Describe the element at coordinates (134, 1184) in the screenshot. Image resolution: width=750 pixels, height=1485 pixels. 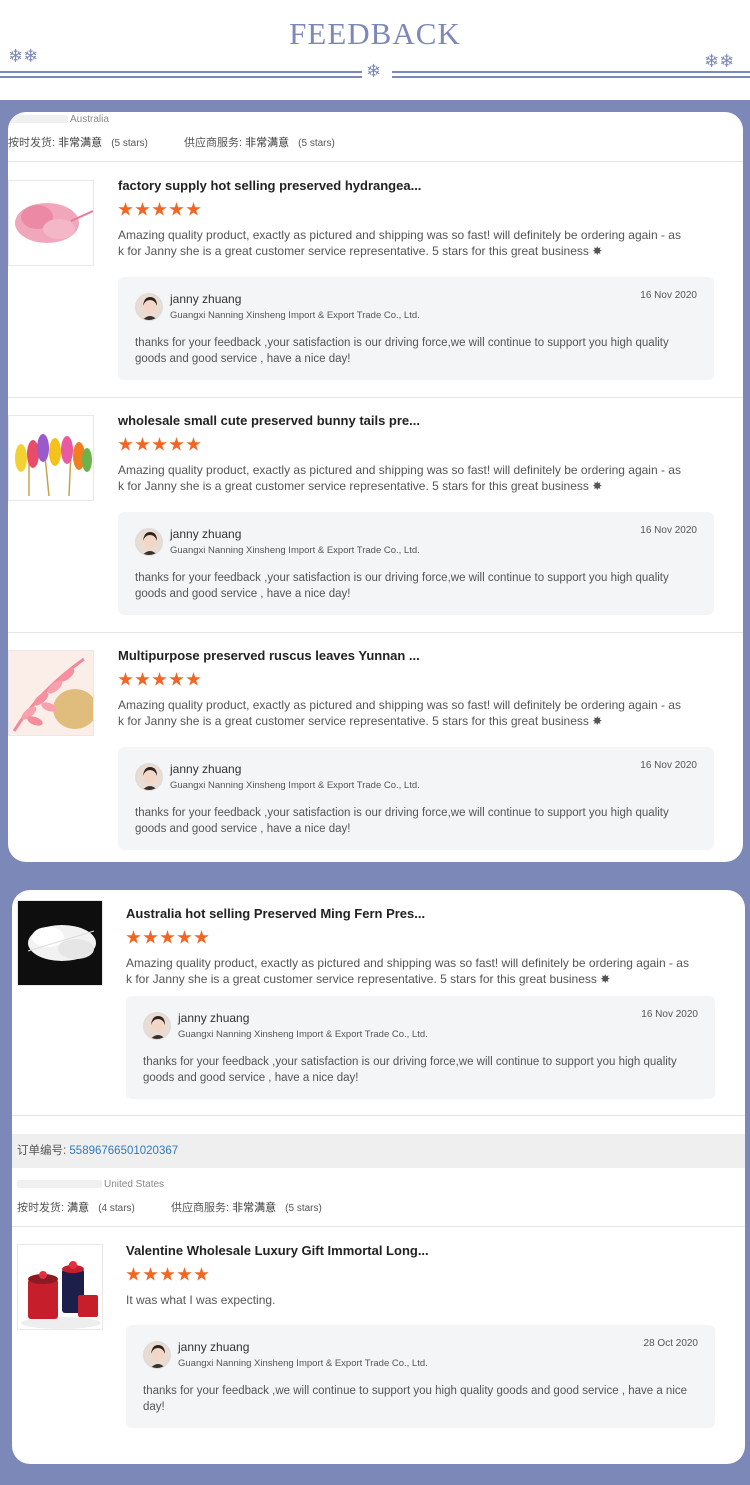
I see `buyer-country: United States` at that location.